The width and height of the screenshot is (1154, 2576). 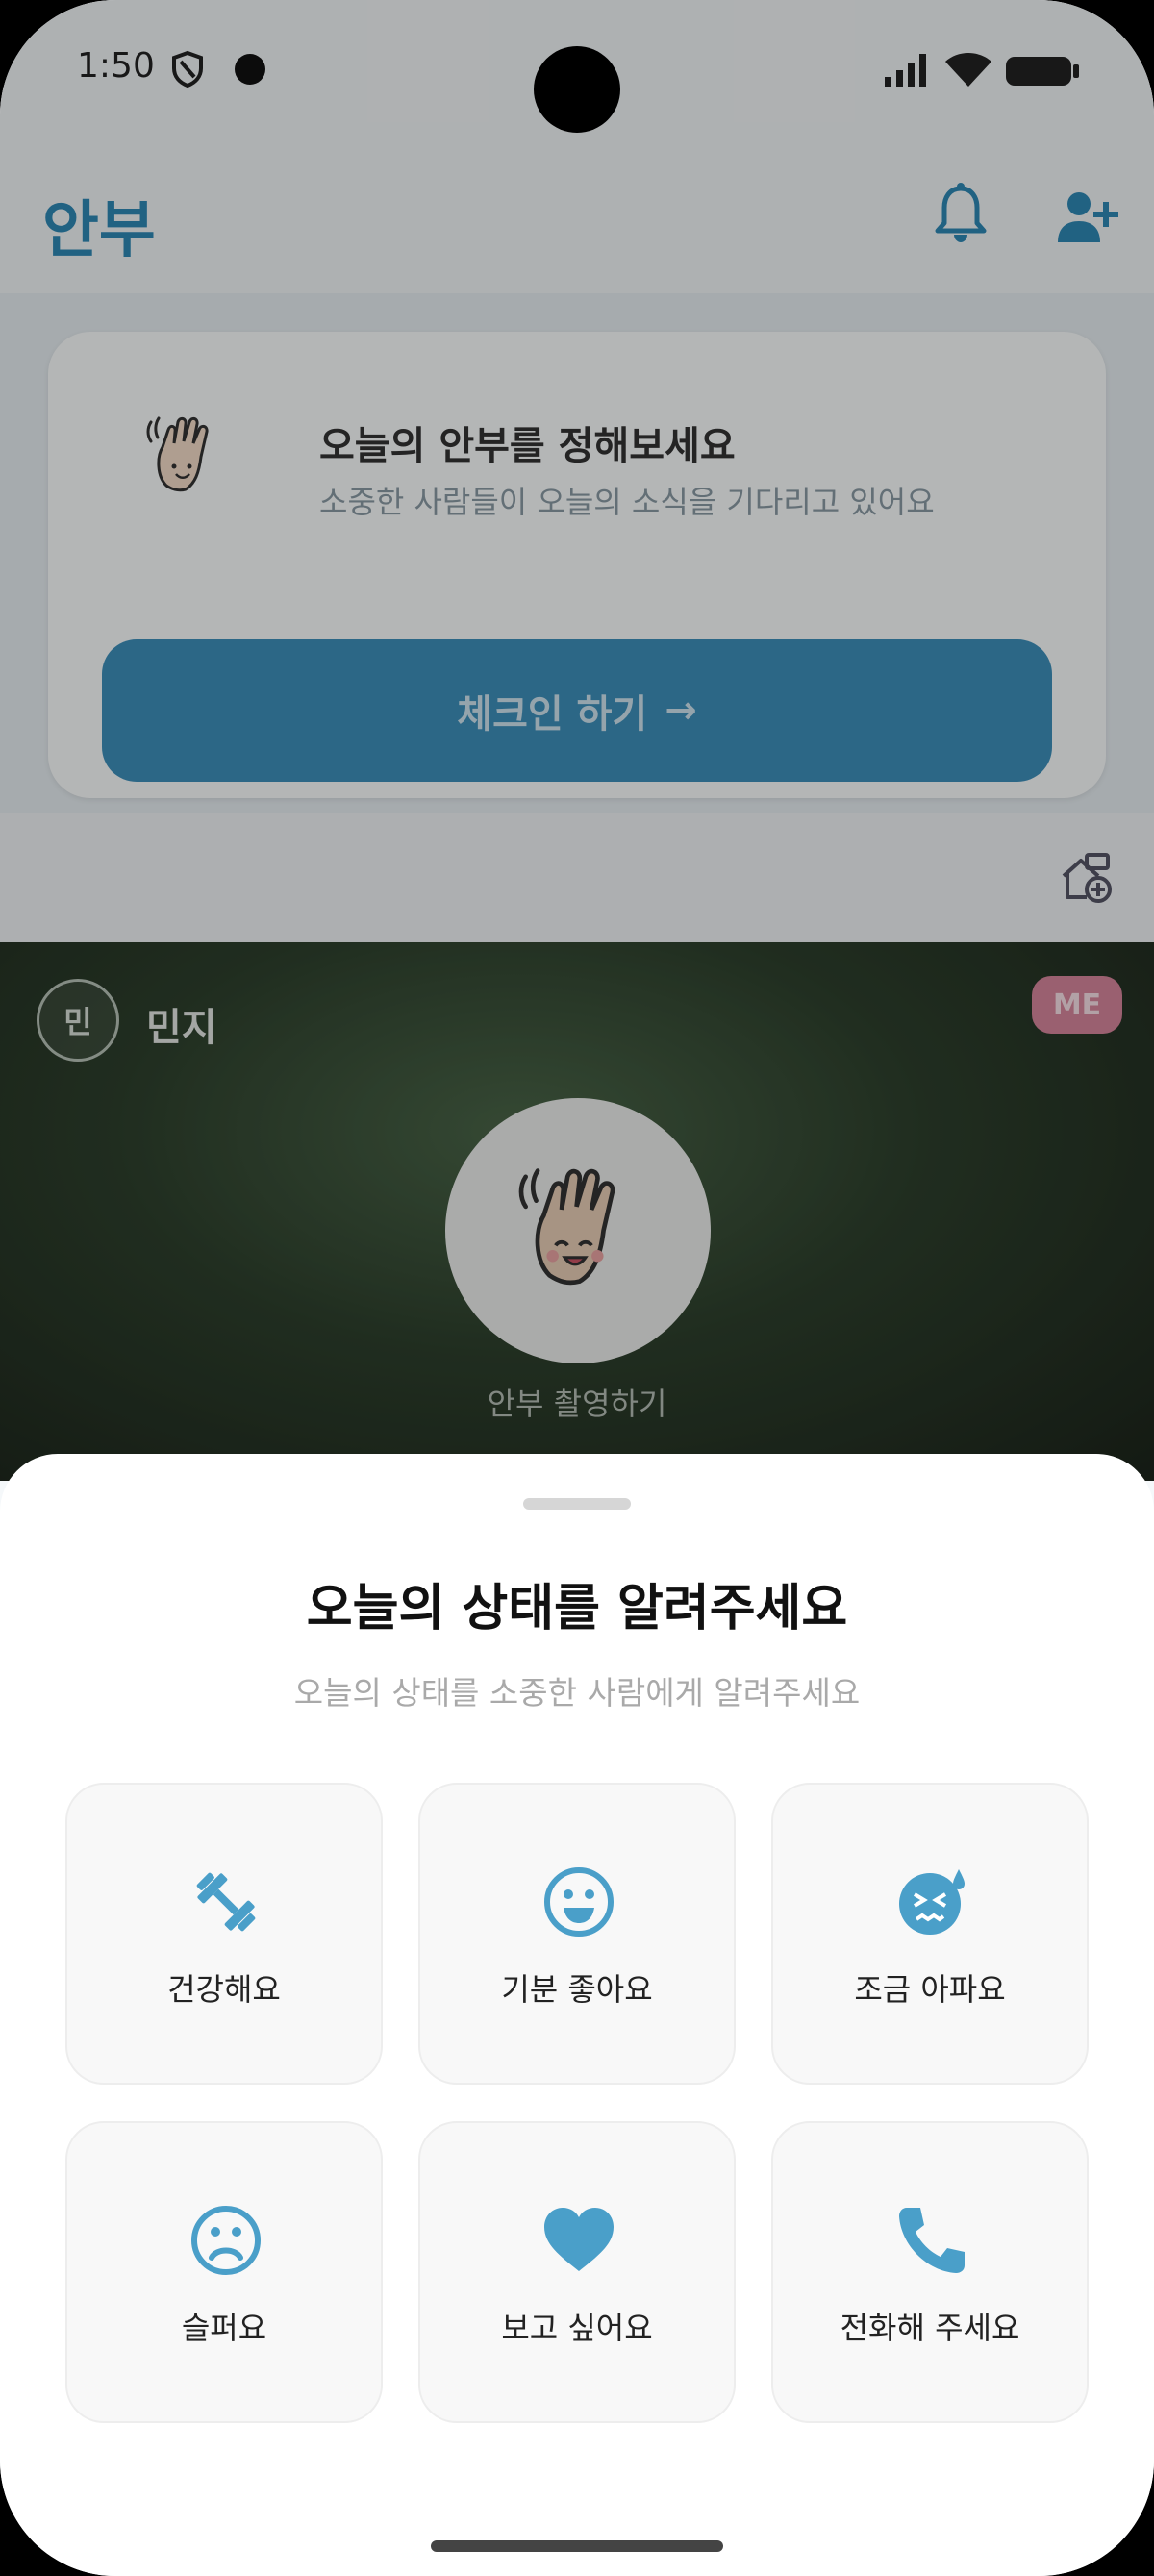 What do you see at coordinates (226, 1902) in the screenshot?
I see `dumbbell-icon` at bounding box center [226, 1902].